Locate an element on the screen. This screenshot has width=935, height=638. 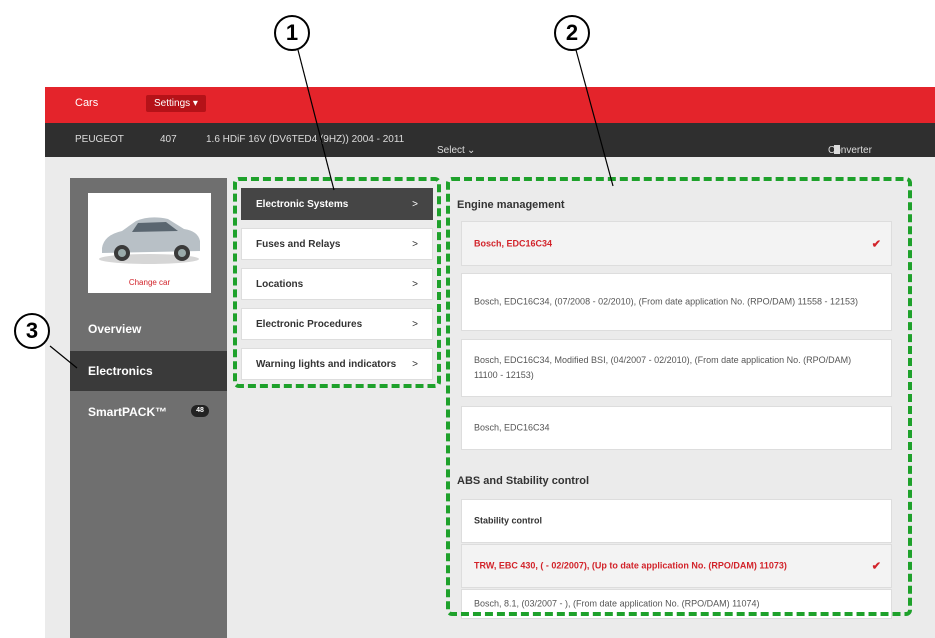
callout-2: 2 is located at coordinates (572, 33).